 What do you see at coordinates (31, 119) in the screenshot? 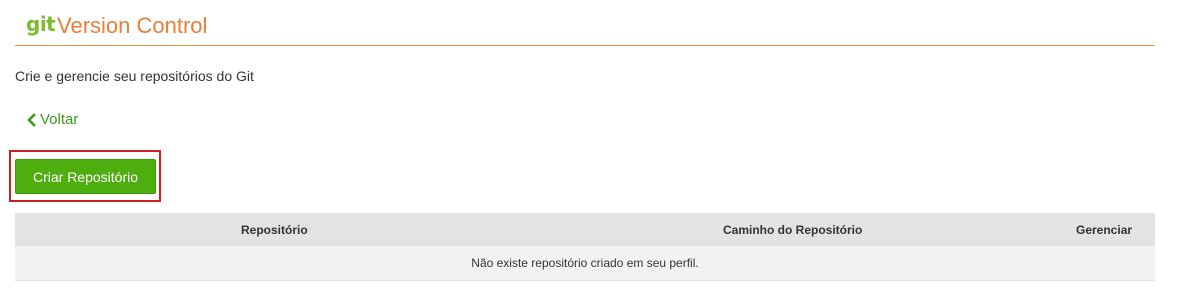
I see `chevron-left-icon` at bounding box center [31, 119].